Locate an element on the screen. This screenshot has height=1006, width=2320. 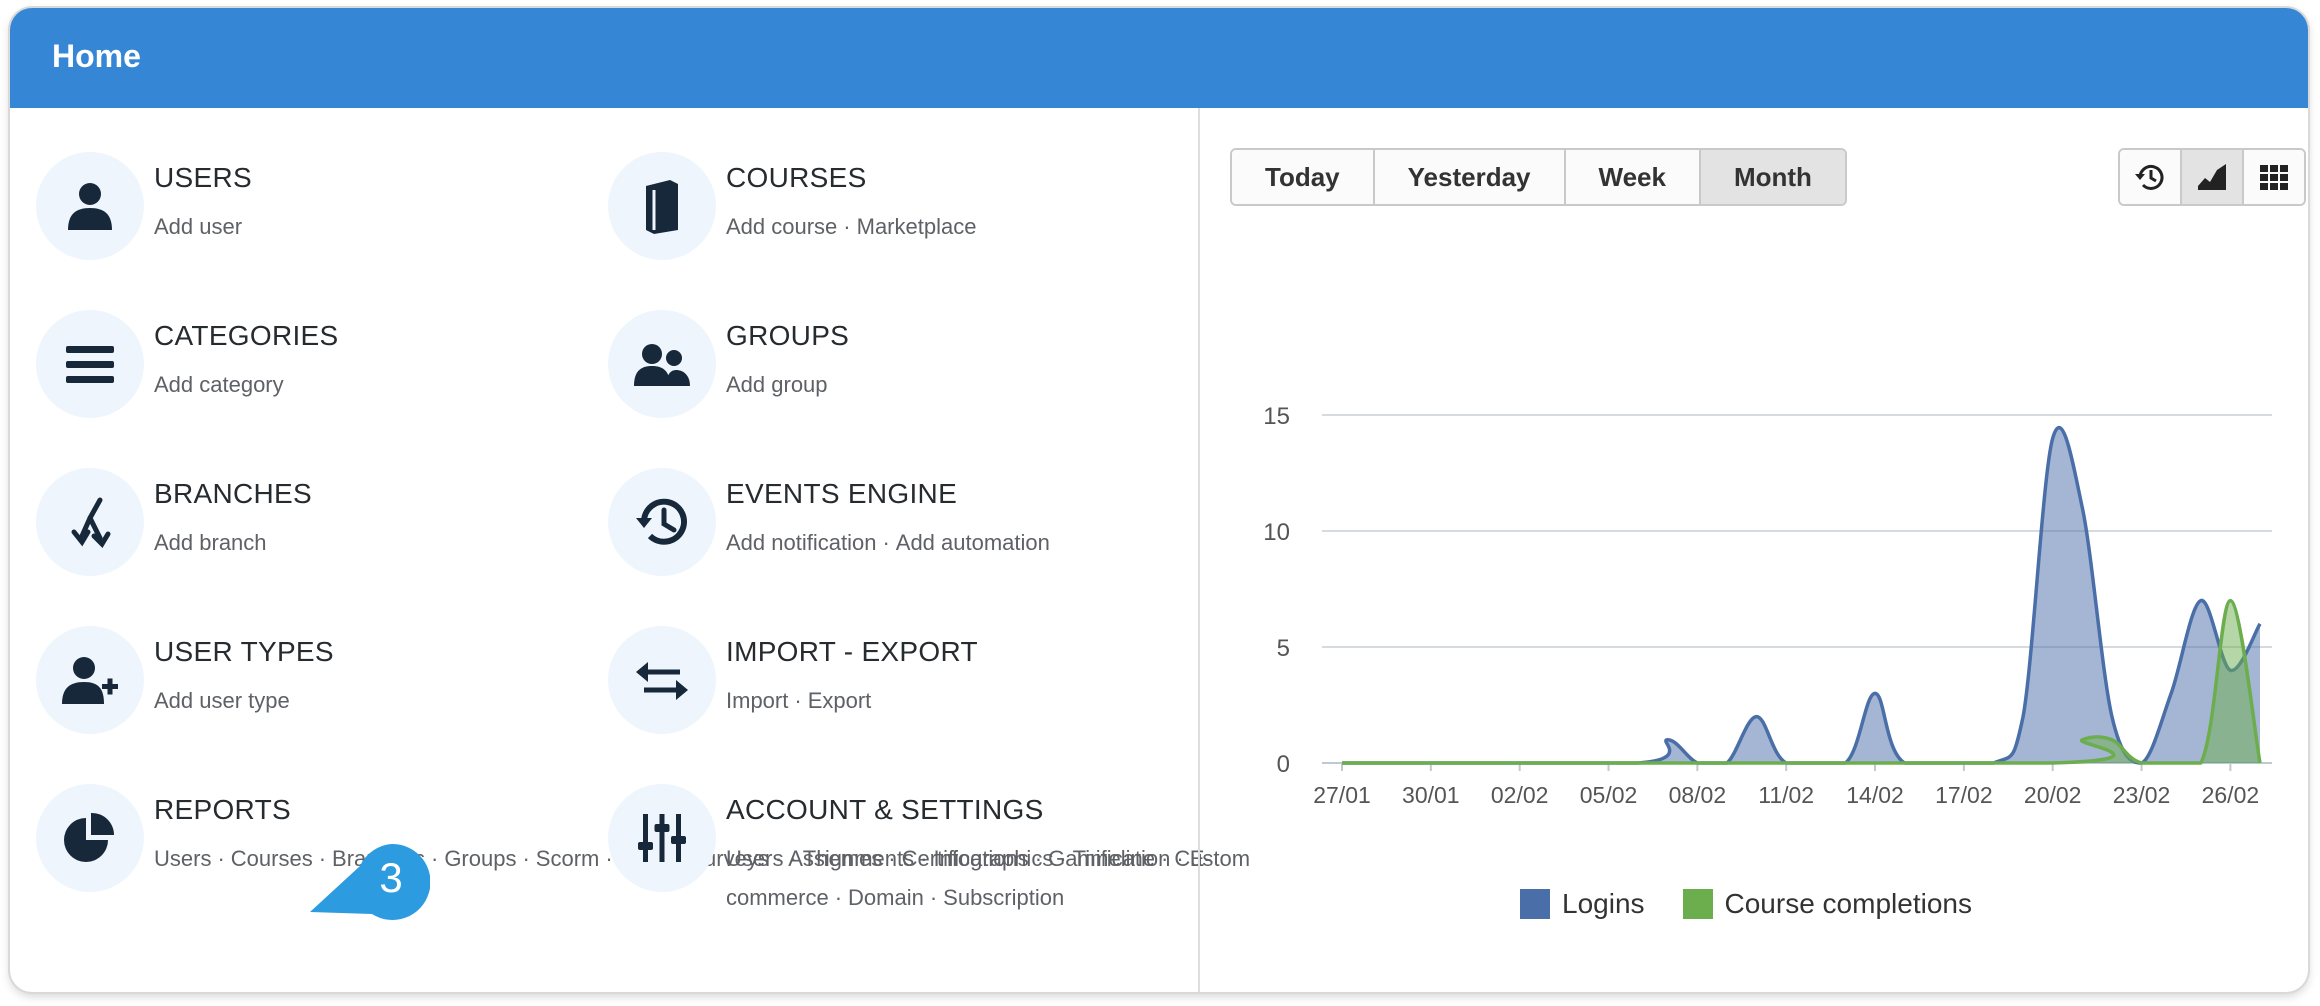
tile-link: Courses is located at coordinates (272, 858).